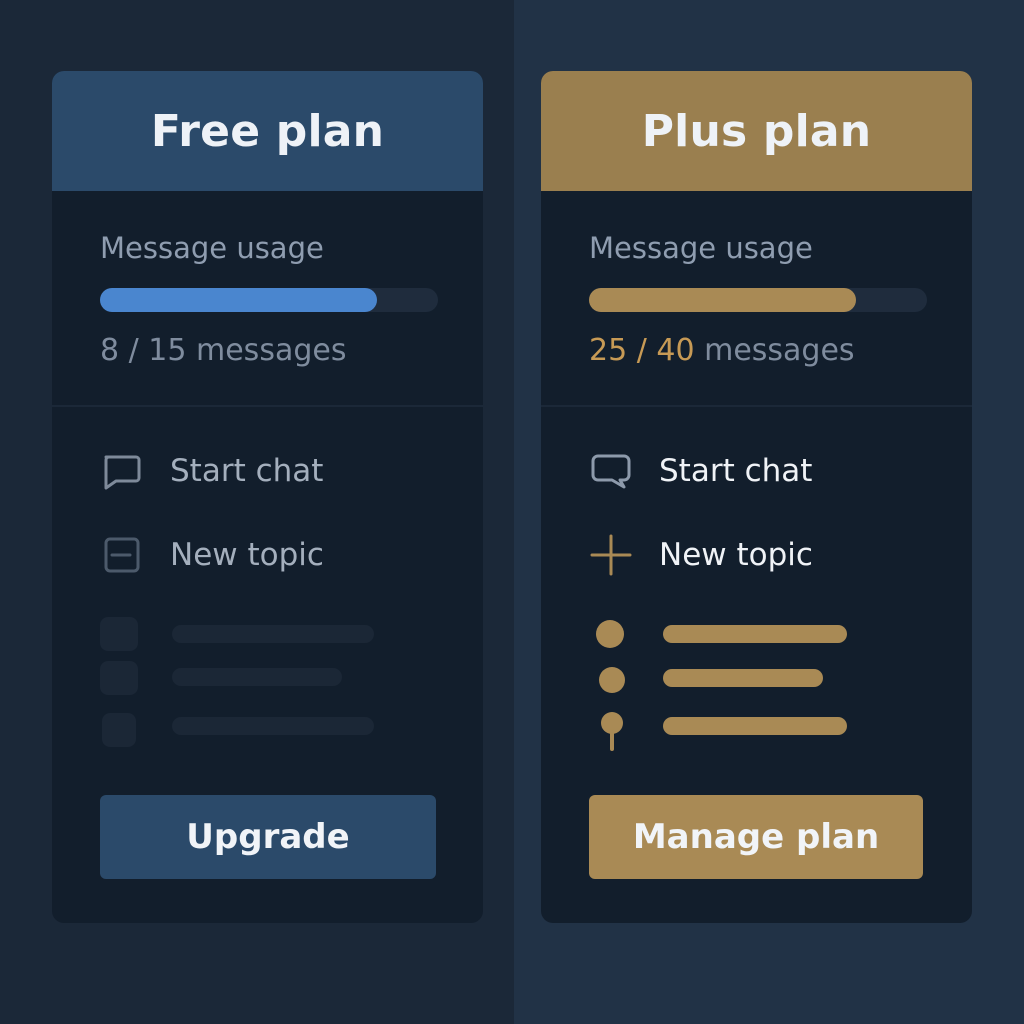 The height and width of the screenshot is (1024, 1024). What do you see at coordinates (167, 350) in the screenshot?
I see `free-limit-count: 15` at bounding box center [167, 350].